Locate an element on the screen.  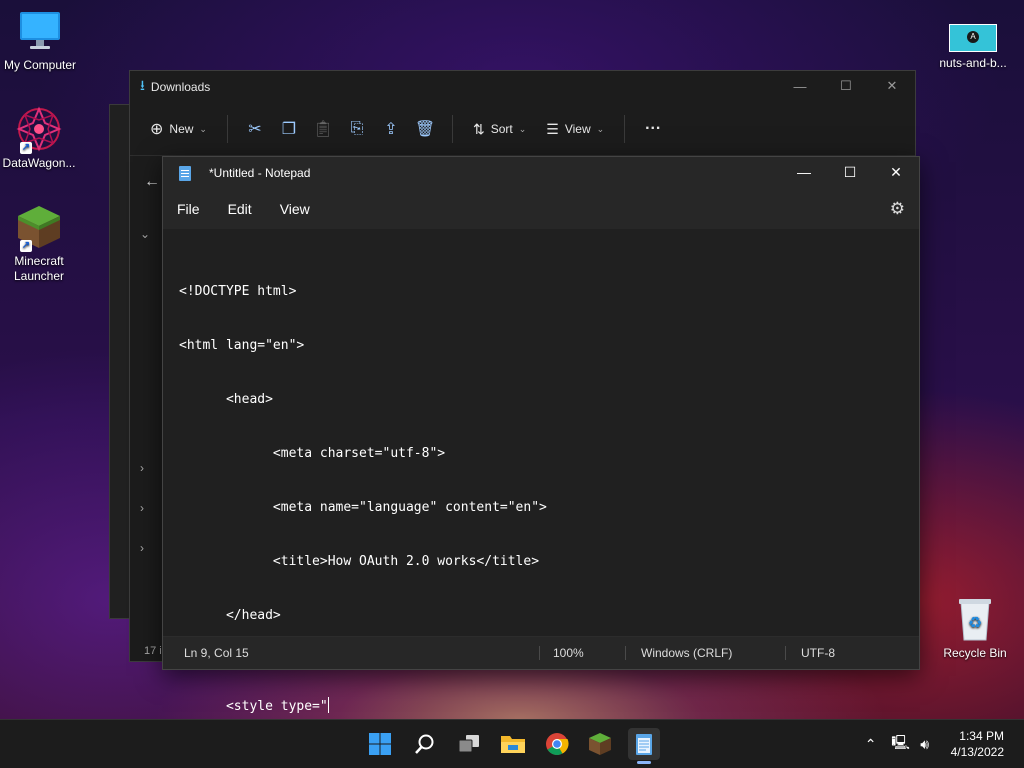
clock-time: 1:34 PM is located at coordinates (981, 736).